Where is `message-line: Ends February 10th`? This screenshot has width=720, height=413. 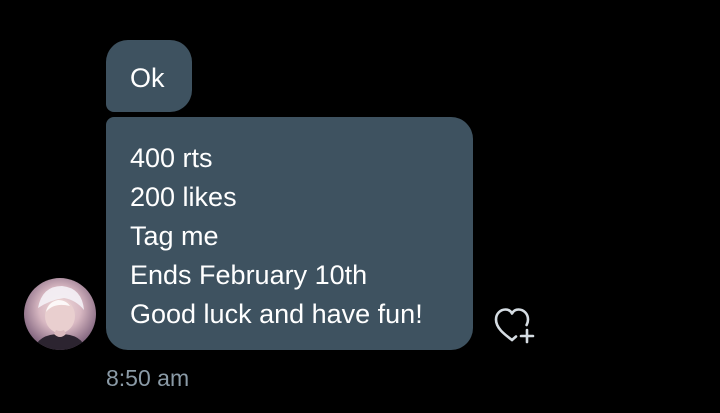 message-line: Ends February 10th is located at coordinates (249, 275).